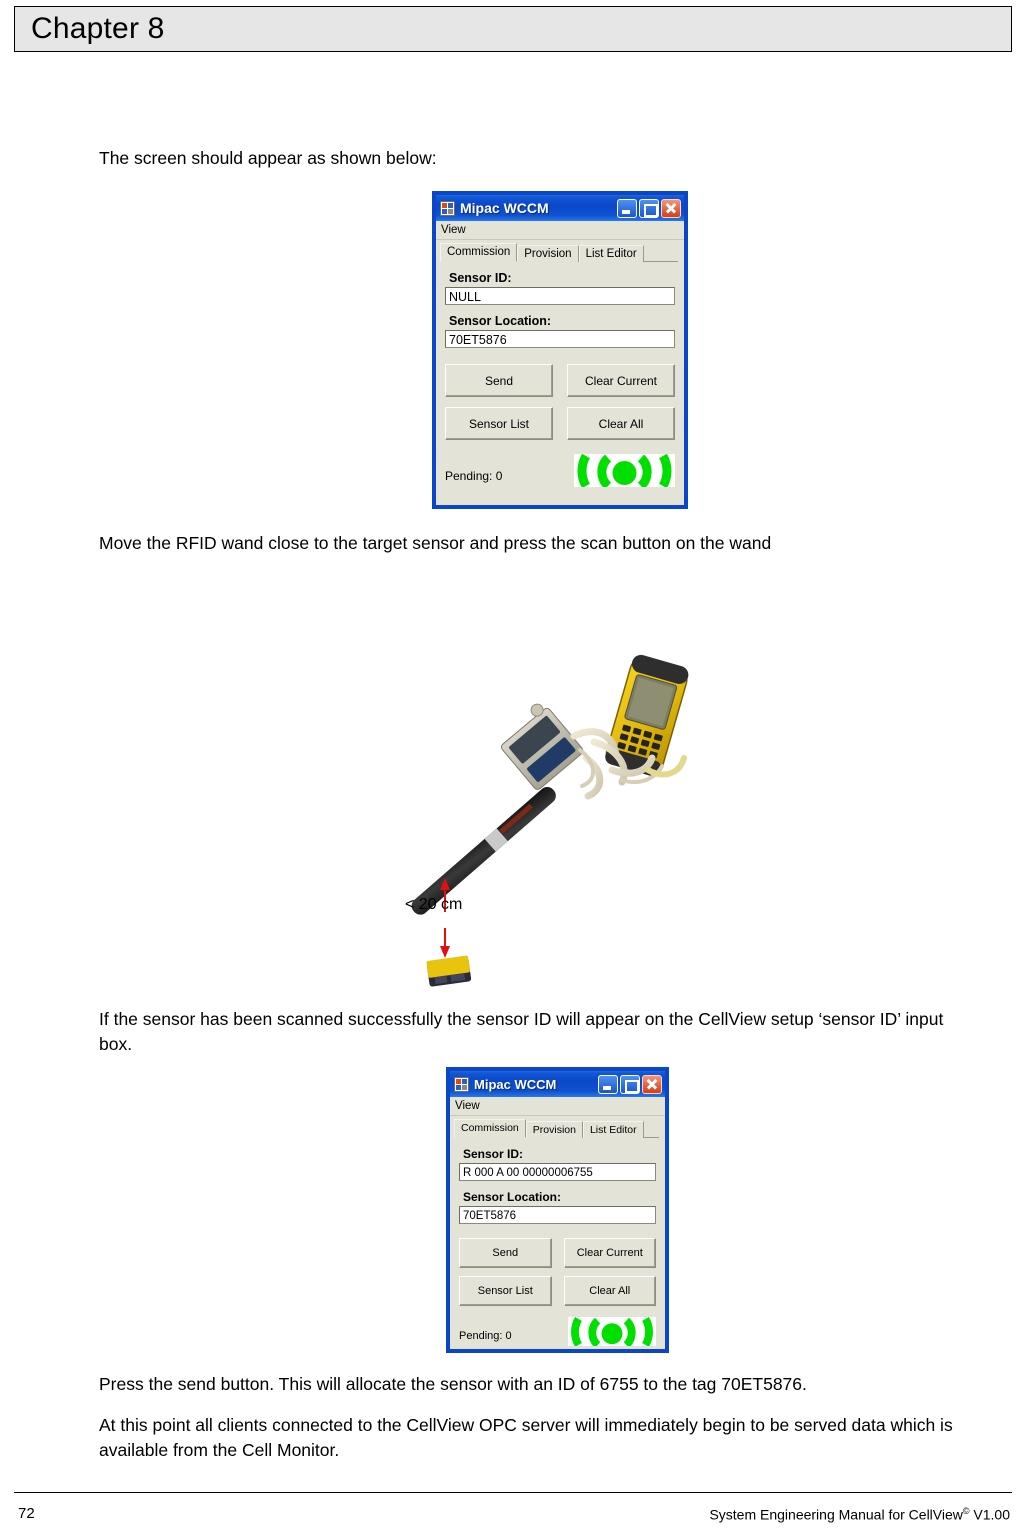 This screenshot has width=1026, height=1540. I want to click on footer-manual-version: V1.00, so click(989, 1514).